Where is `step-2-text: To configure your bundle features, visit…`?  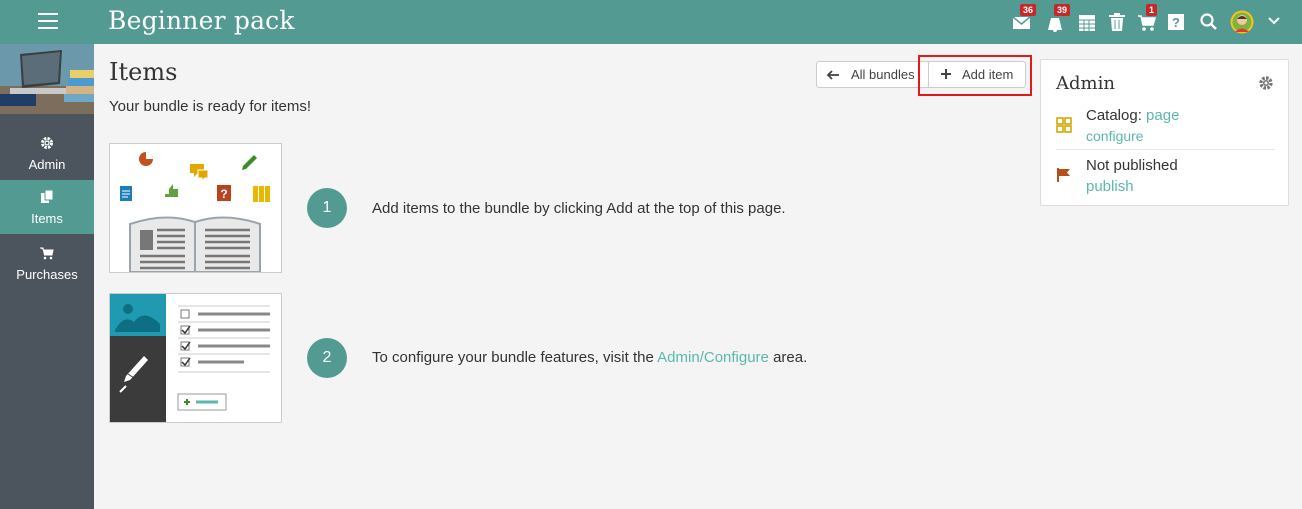 step-2-text: To configure your bundle features, visit… is located at coordinates (589, 357).